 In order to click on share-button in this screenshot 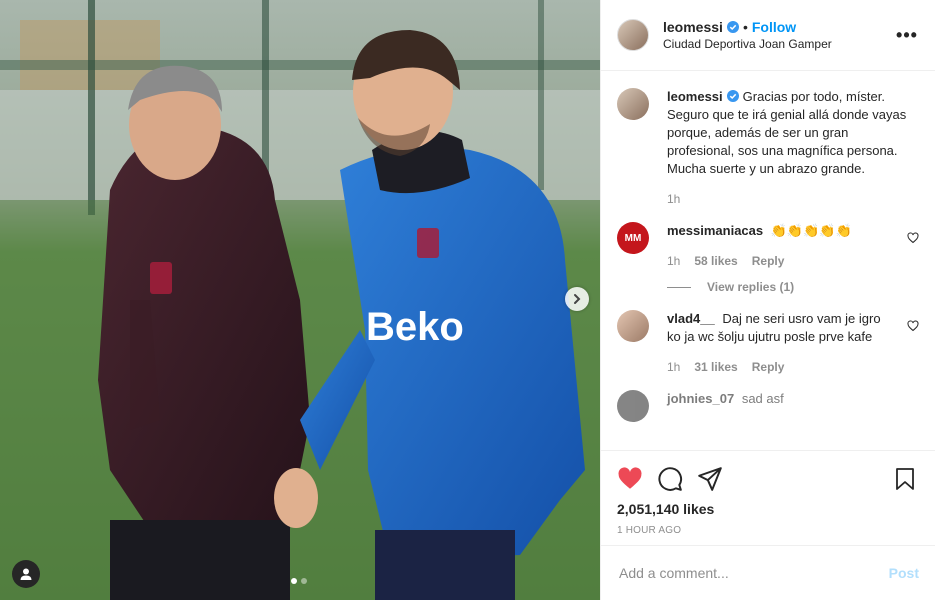, I will do `click(710, 479)`.